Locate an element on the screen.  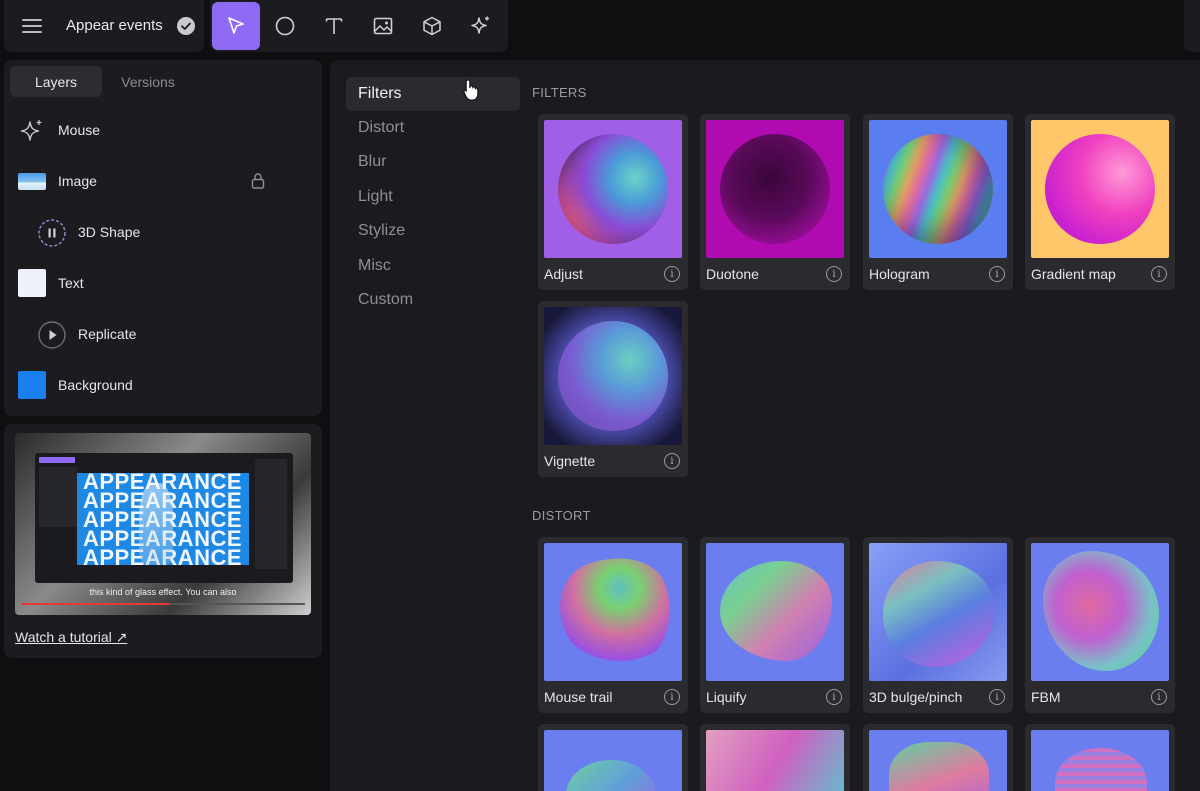
card-label: 3D bulge/pinch is located at coordinates (916, 697).